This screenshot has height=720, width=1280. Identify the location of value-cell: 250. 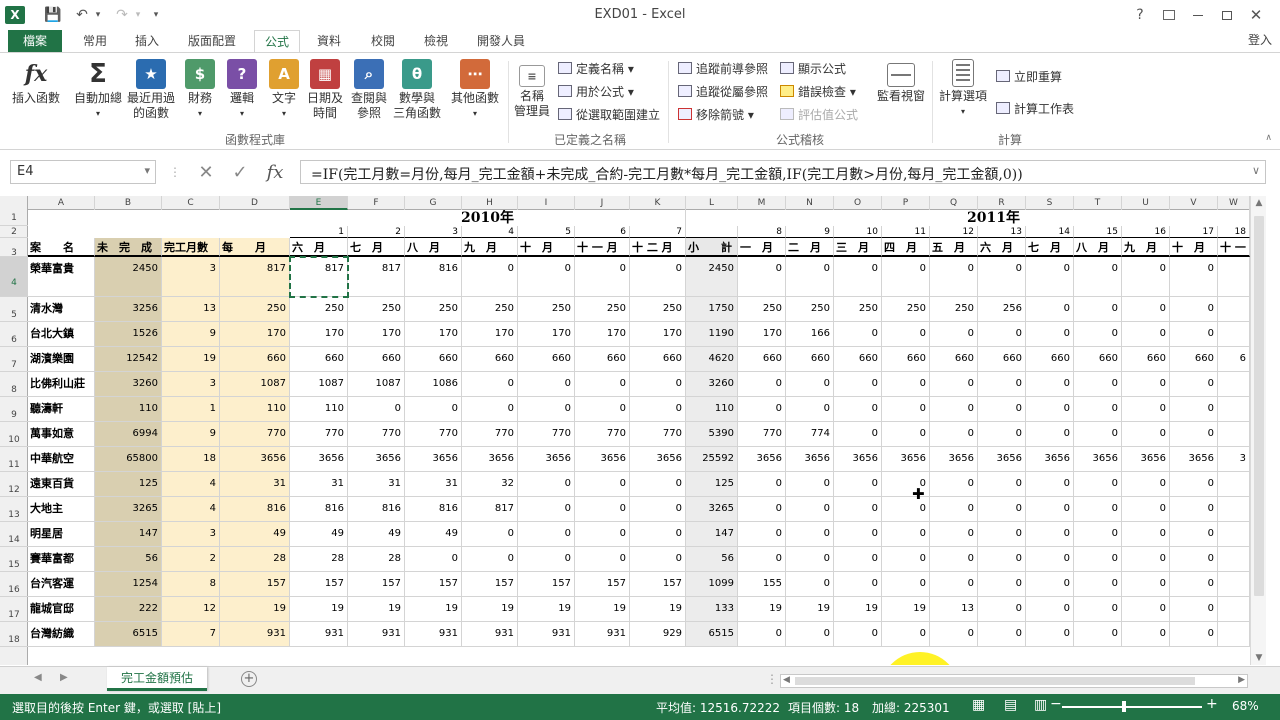
(602, 309).